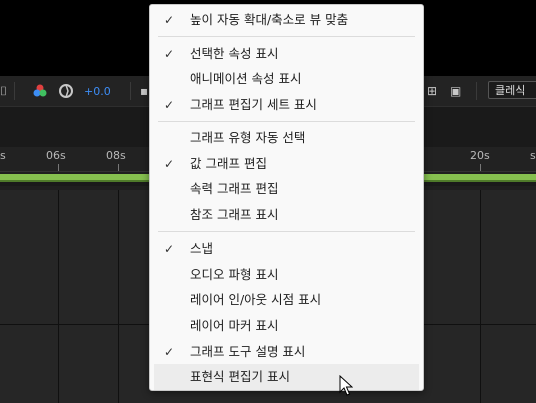 The image size is (536, 403). I want to click on exposure-reset-icon, so click(66, 91).